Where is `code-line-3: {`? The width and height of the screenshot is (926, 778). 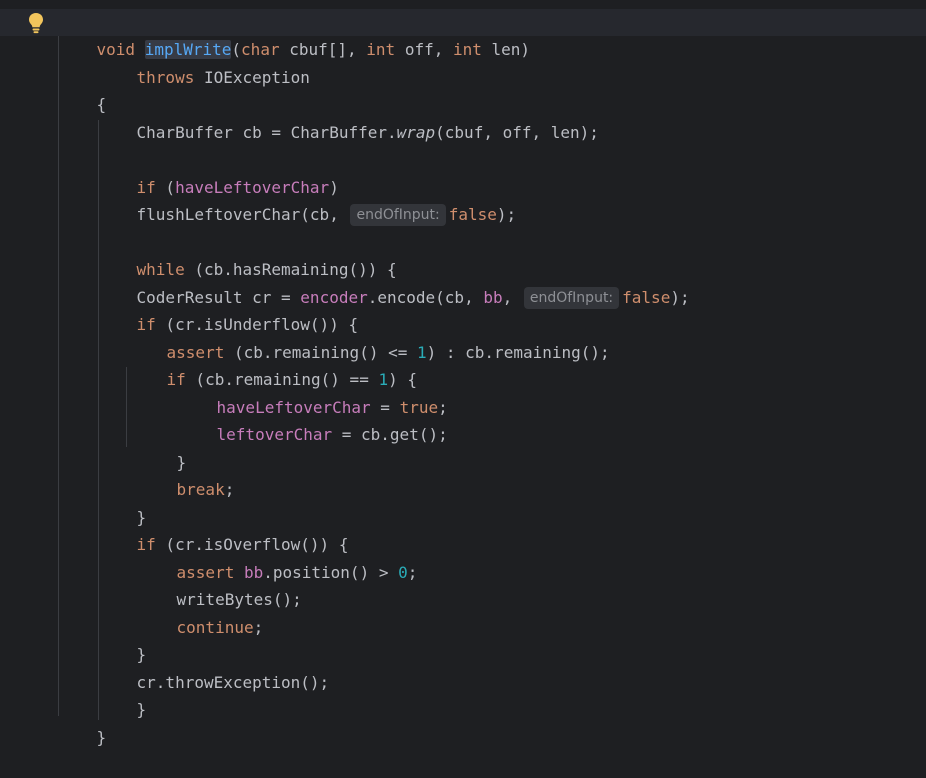
code-line-3: { is located at coordinates (101, 104).